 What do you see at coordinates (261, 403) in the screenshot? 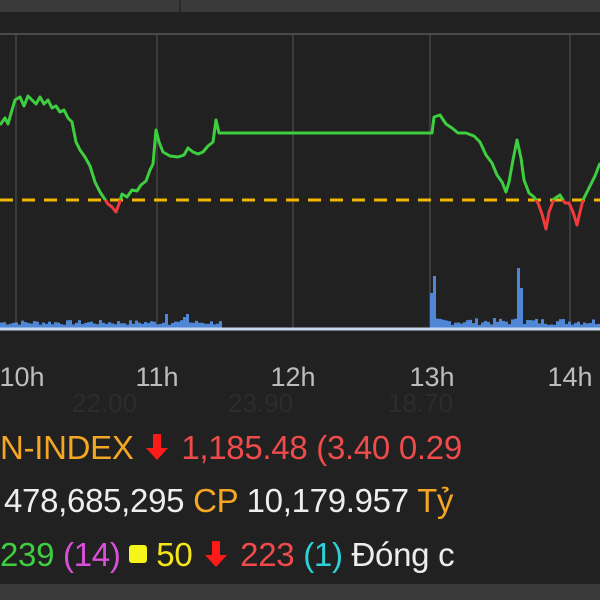
I see `ghost-value: 23.90` at bounding box center [261, 403].